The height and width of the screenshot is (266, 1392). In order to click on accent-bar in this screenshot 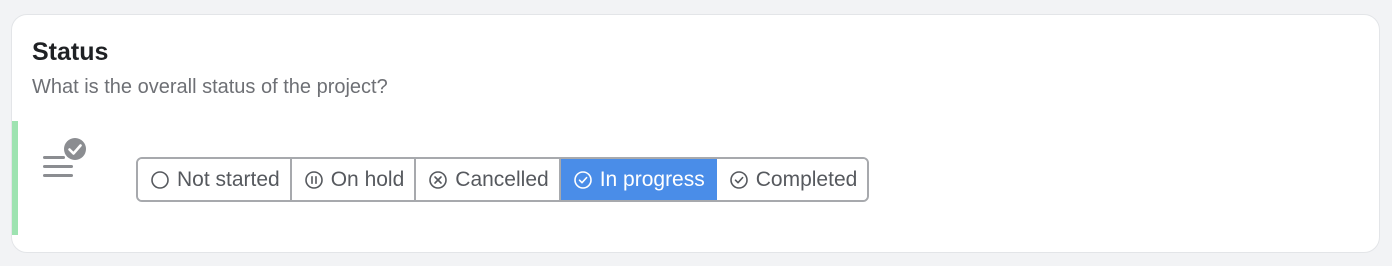, I will do `click(15, 178)`.